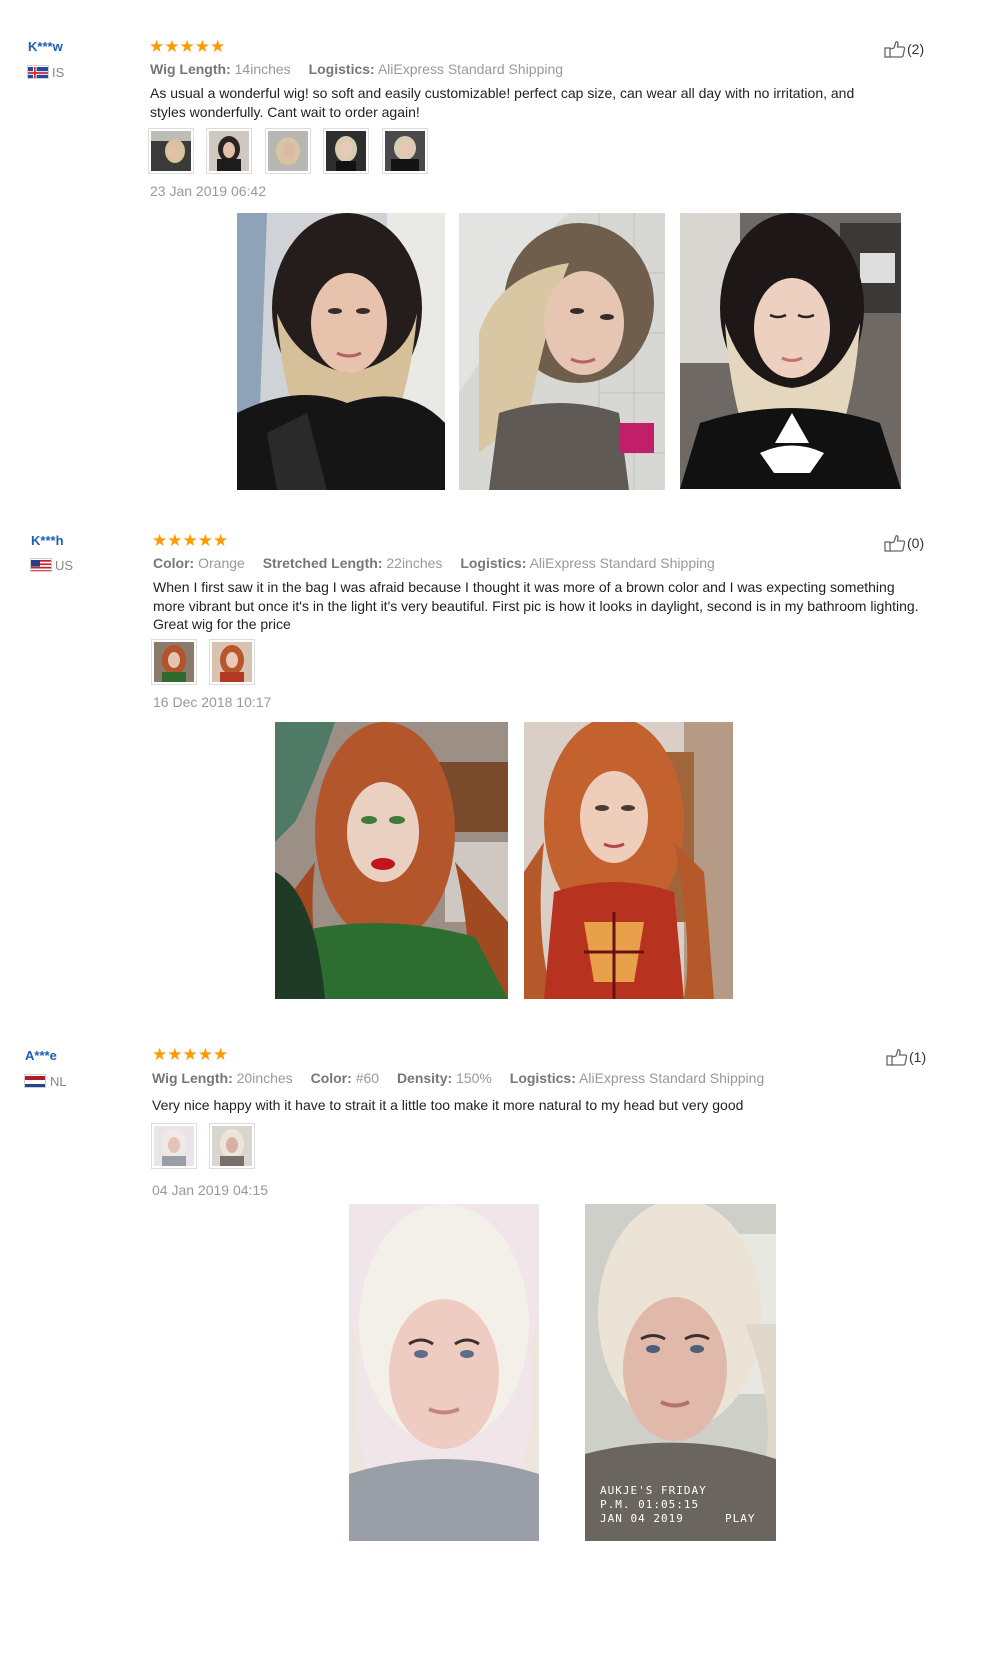 The width and height of the screenshot is (1000, 1661). What do you see at coordinates (262, 69) in the screenshot?
I see `attr-value: 14inches` at bounding box center [262, 69].